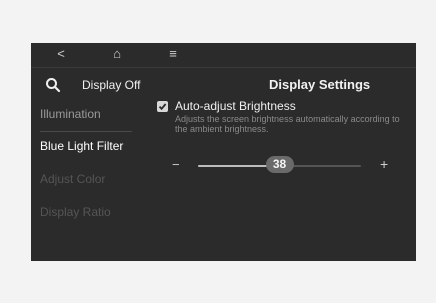  Describe the element at coordinates (73, 179) in the screenshot. I see `sidebar-item-adjust-color: Adjust Color` at that location.